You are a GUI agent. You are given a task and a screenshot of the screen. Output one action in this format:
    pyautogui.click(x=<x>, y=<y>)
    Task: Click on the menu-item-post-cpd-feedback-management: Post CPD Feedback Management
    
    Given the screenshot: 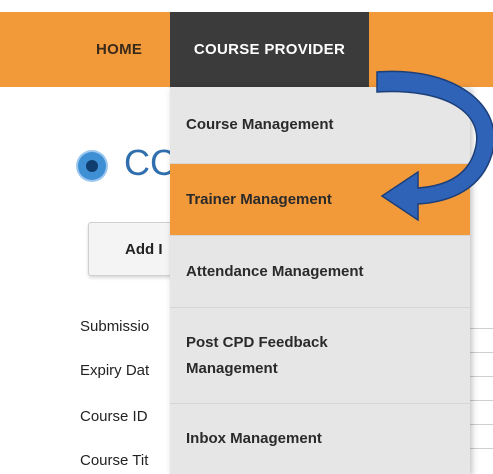 What is the action you would take?
    pyautogui.click(x=320, y=355)
    